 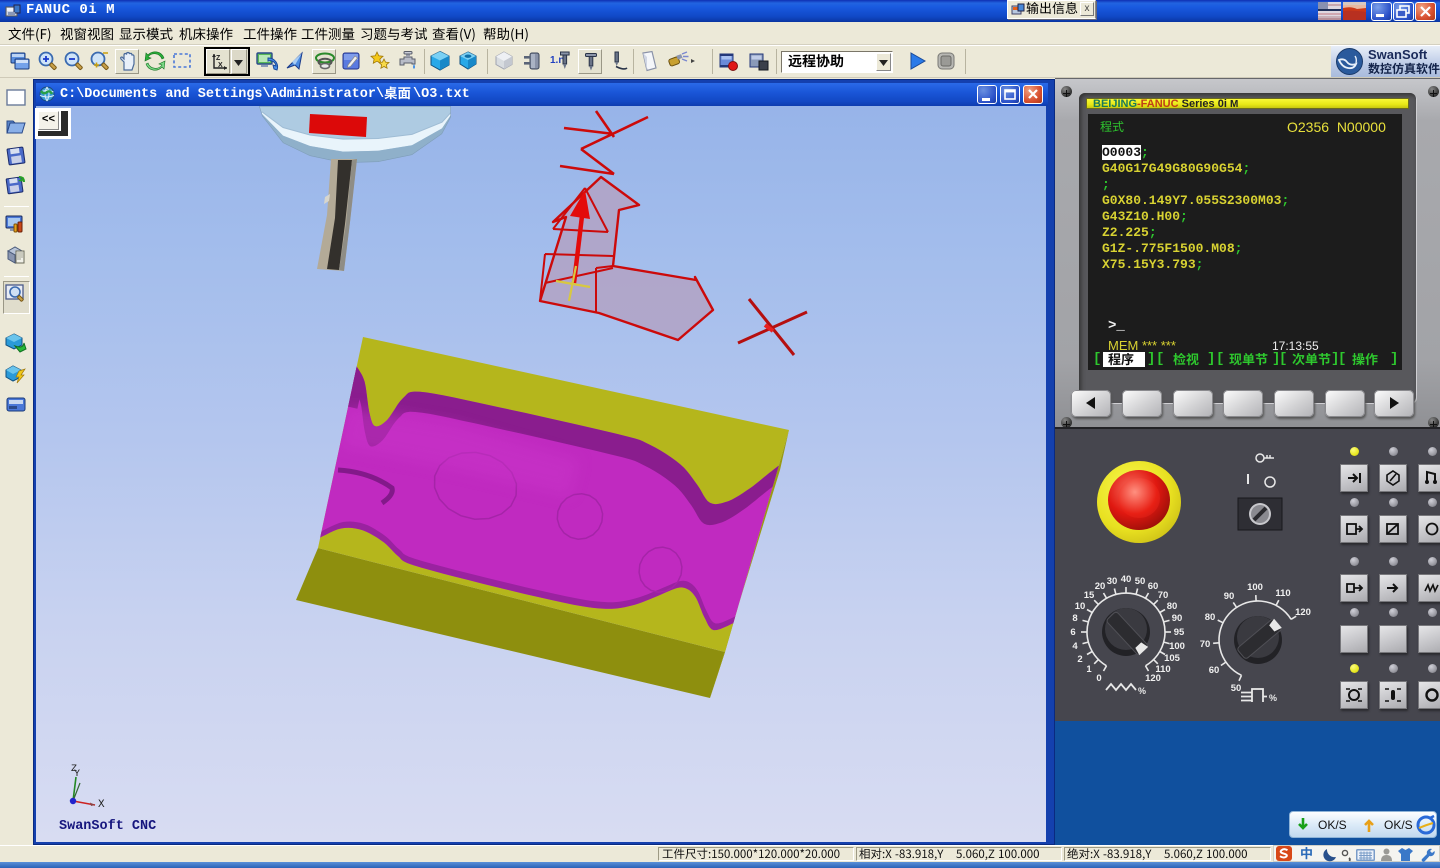 What do you see at coordinates (107, 826) in the screenshot?
I see `svg-text: SwanSoft CNC` at bounding box center [107, 826].